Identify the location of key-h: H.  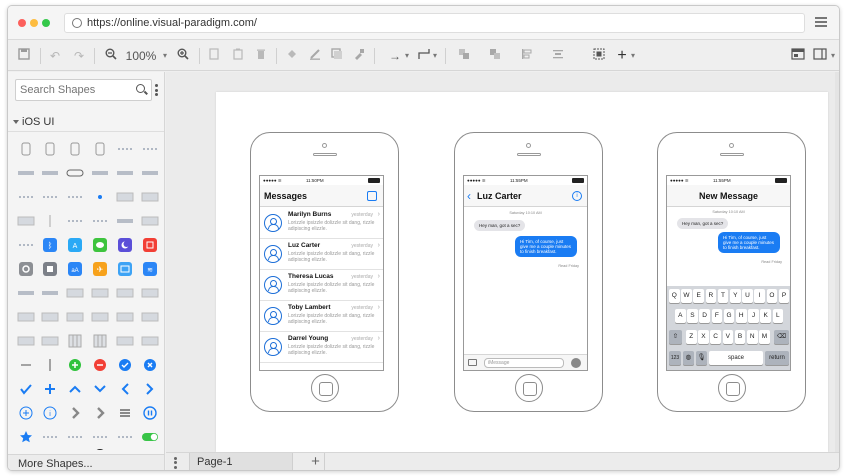
(741, 316).